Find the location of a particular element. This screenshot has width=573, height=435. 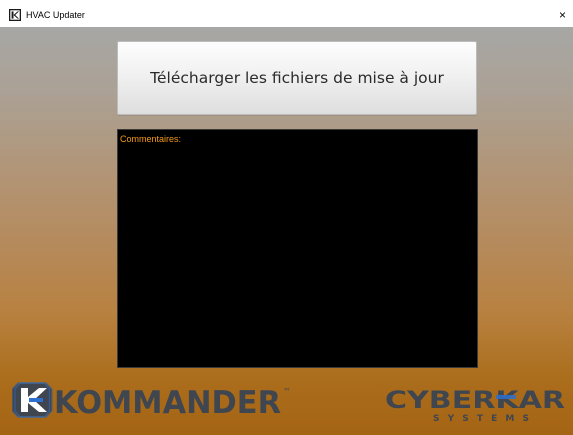

download-update-files-button: Télécharger les fichiers de mise à jour is located at coordinates (297, 78).